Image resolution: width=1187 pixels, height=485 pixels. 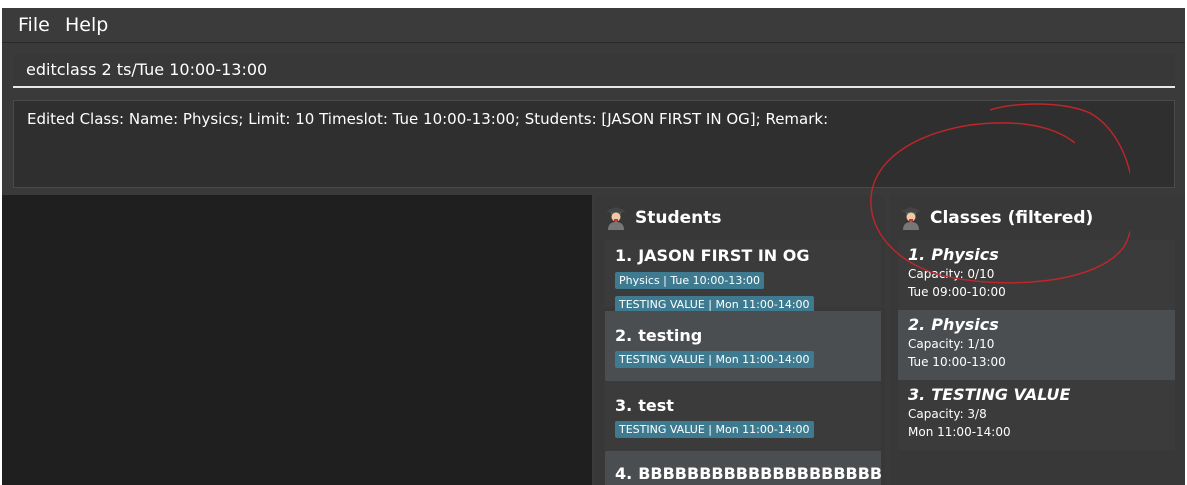 What do you see at coordinates (1012, 218) in the screenshot?
I see `classes-title: Classes (filtered)` at bounding box center [1012, 218].